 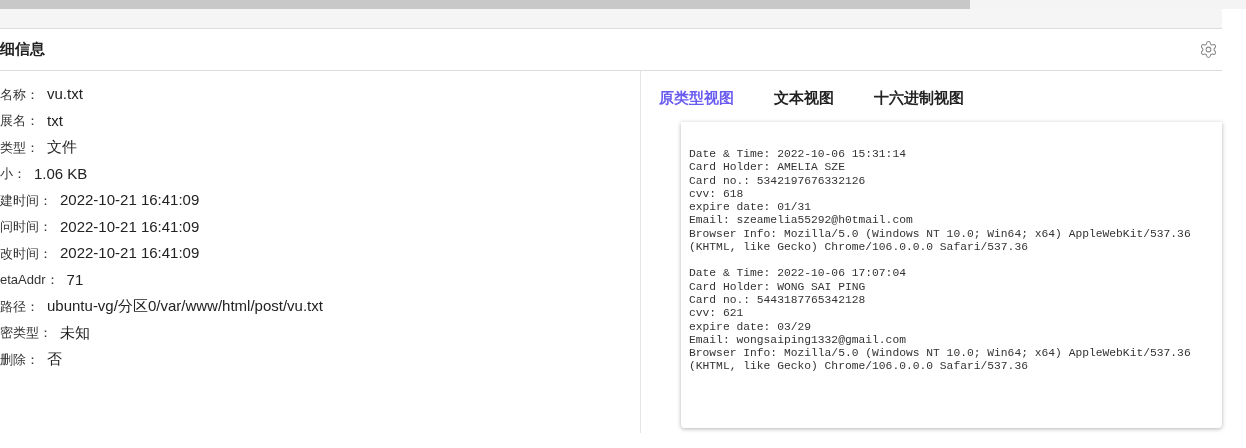 What do you see at coordinates (62, 147) in the screenshot?
I see `property-value: 文件` at bounding box center [62, 147].